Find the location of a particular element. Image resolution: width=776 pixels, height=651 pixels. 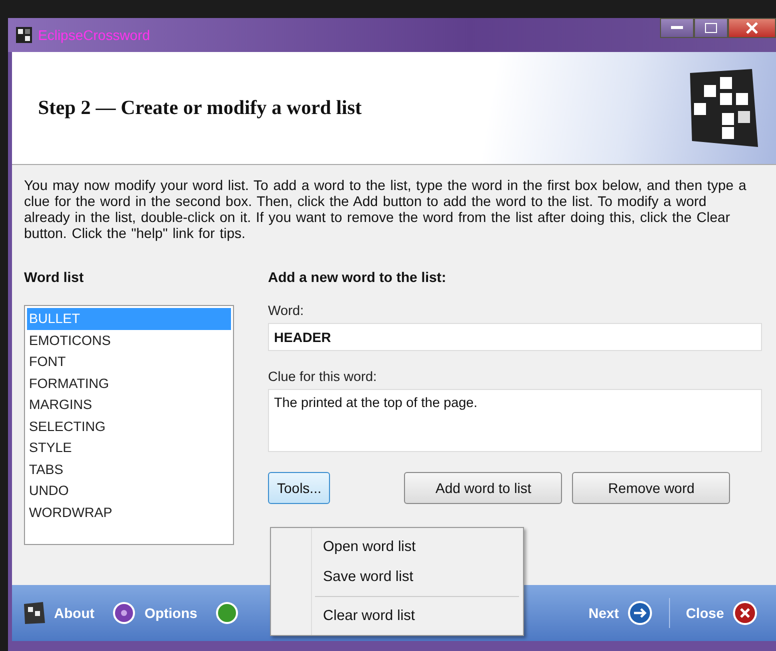

window-title: EclipseCrossword is located at coordinates (94, 35).